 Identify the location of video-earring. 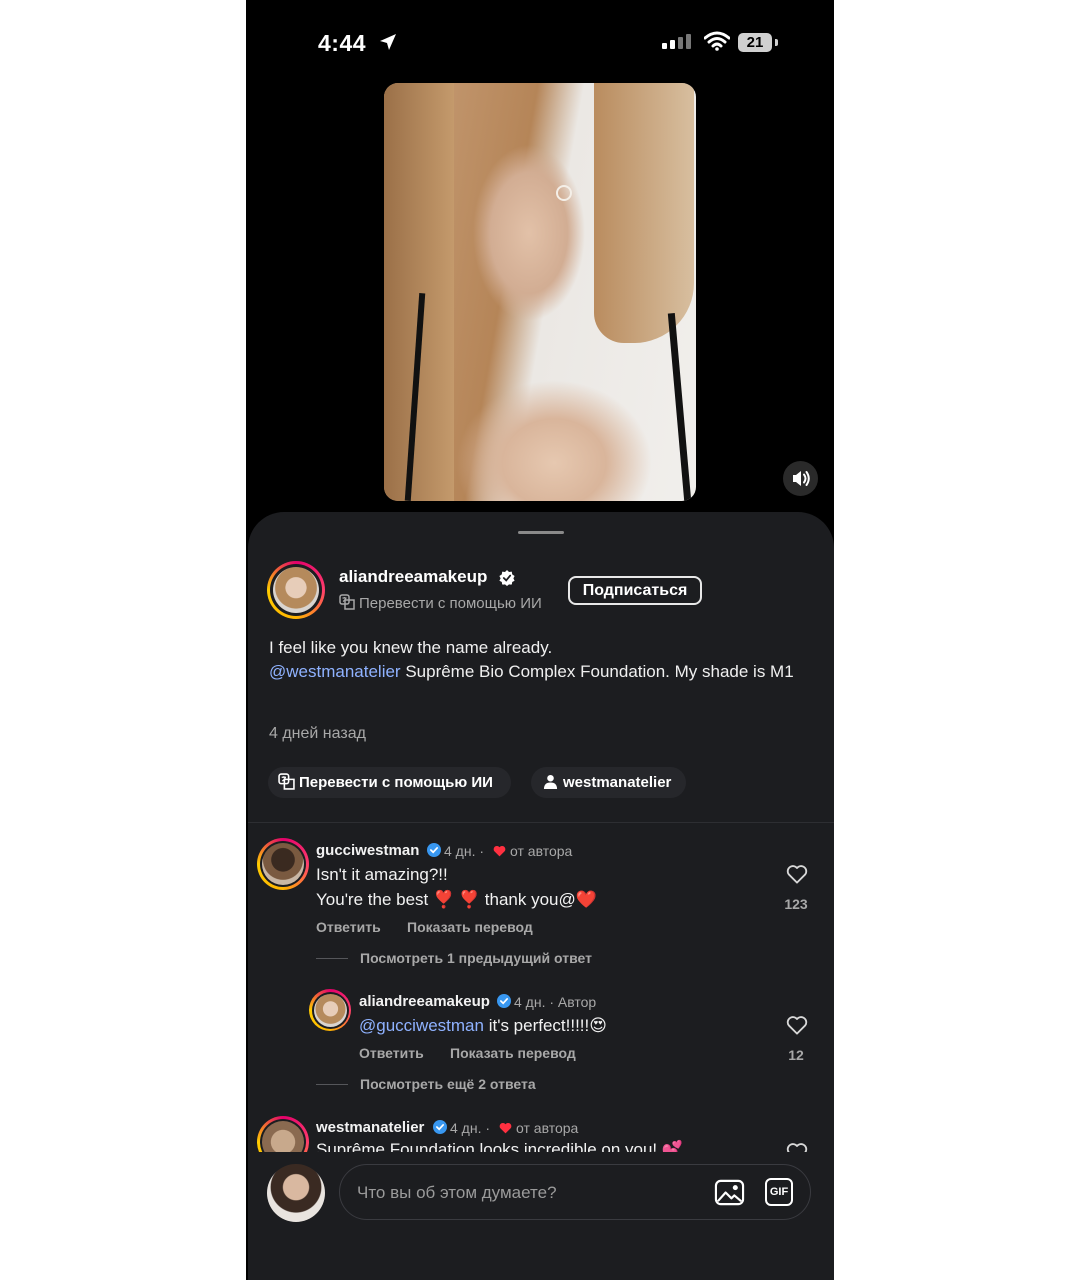
(564, 193).